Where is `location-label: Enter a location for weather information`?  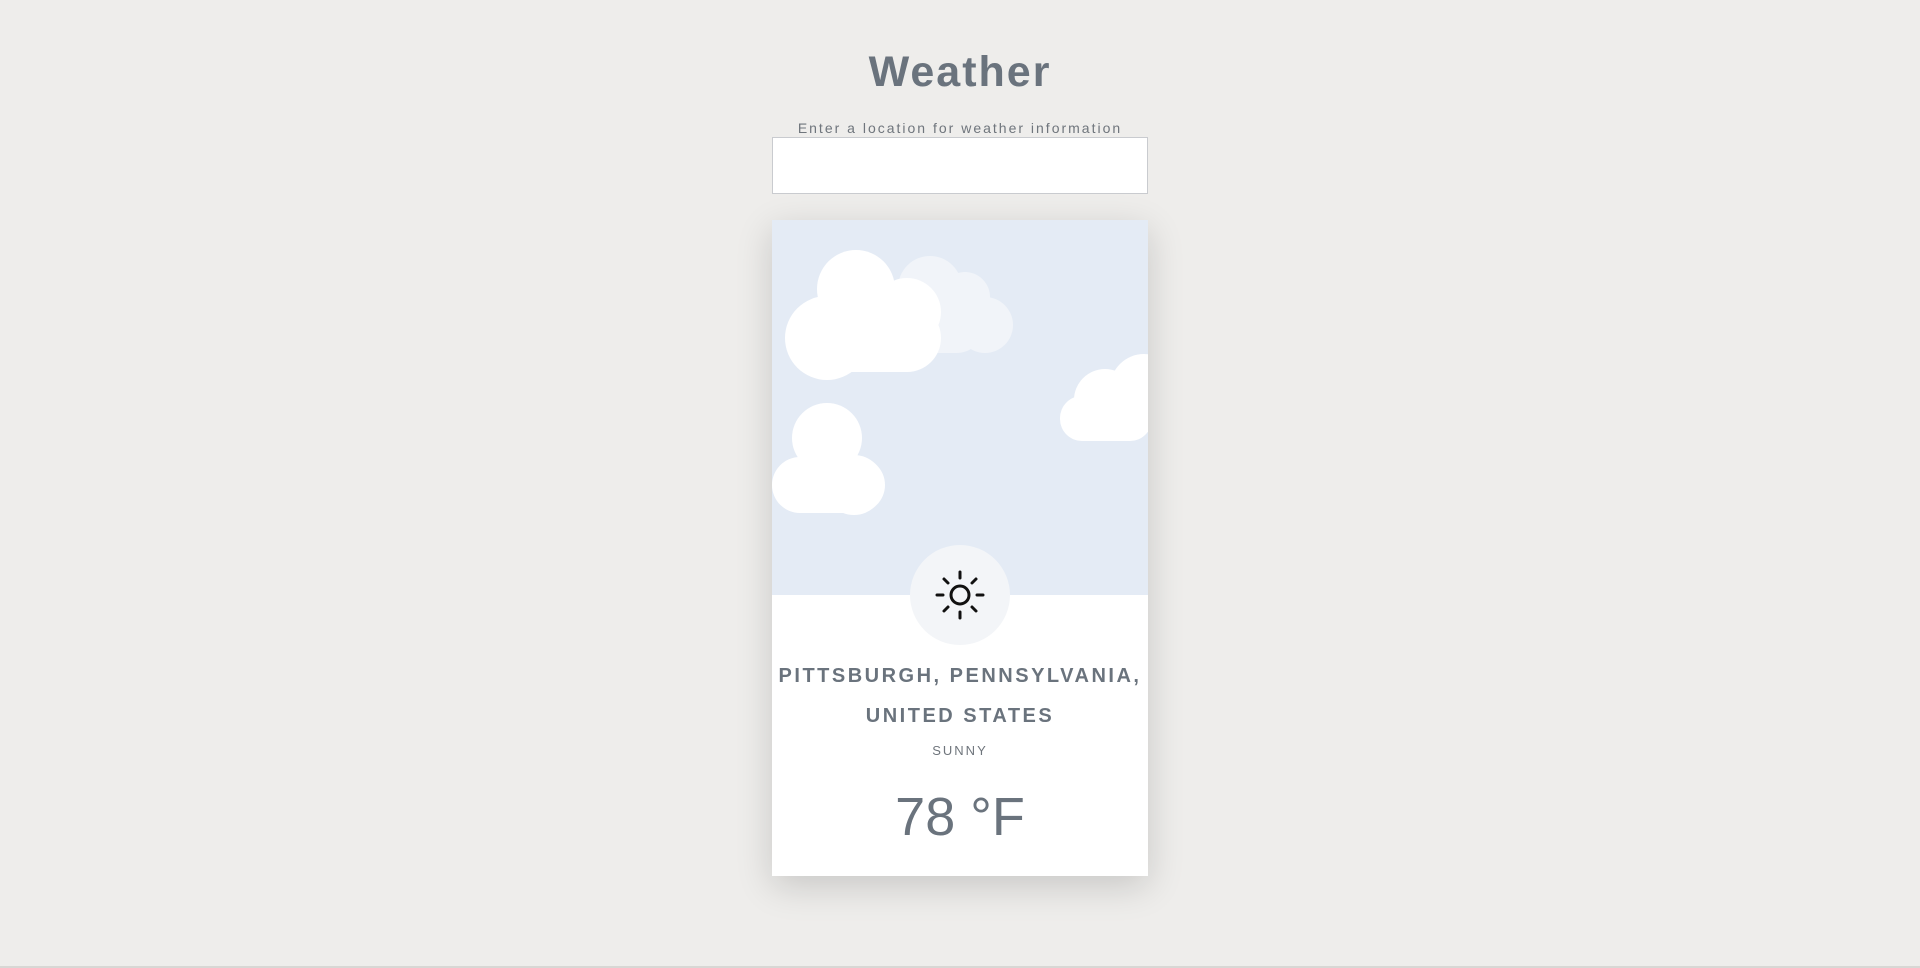 location-label: Enter a location for weather information is located at coordinates (960, 128).